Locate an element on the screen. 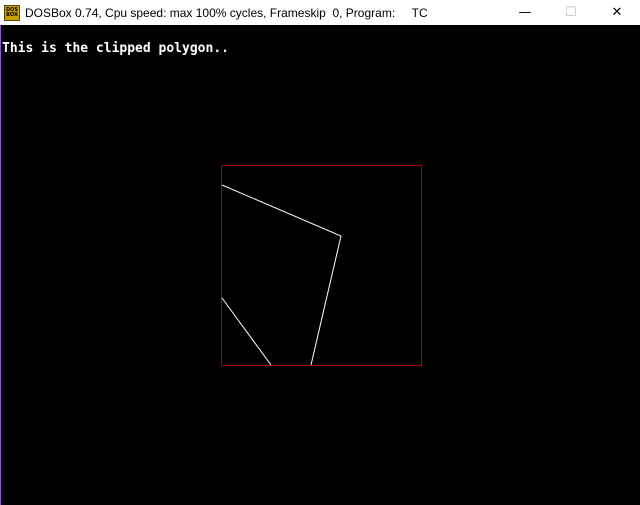 The width and height of the screenshot is (640, 505). minimize-icon: — is located at coordinates (525, 12).